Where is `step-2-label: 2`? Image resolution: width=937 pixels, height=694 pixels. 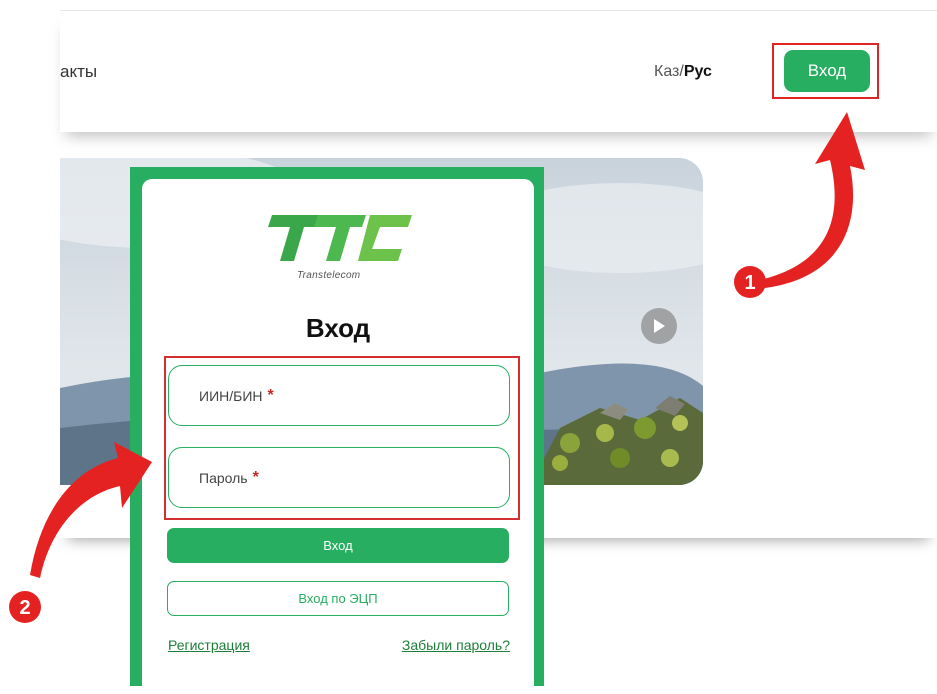 step-2-label: 2 is located at coordinates (24, 608).